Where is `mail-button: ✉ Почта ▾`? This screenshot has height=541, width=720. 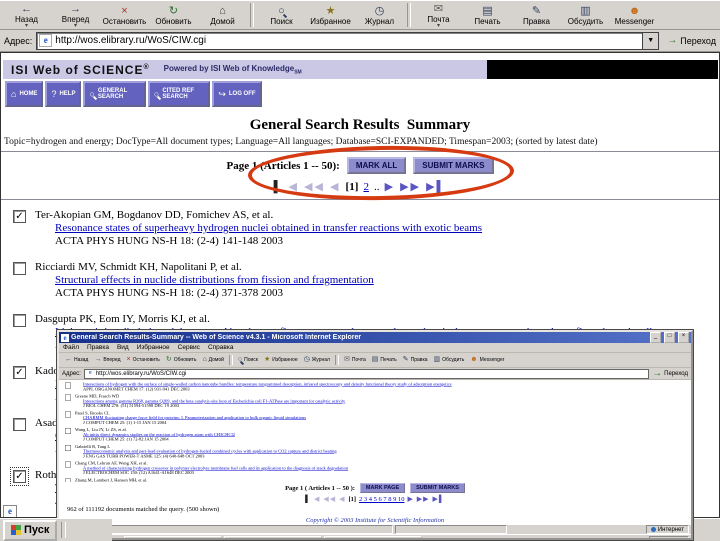 mail-button: ✉ Почта ▾ is located at coordinates (438, 15).